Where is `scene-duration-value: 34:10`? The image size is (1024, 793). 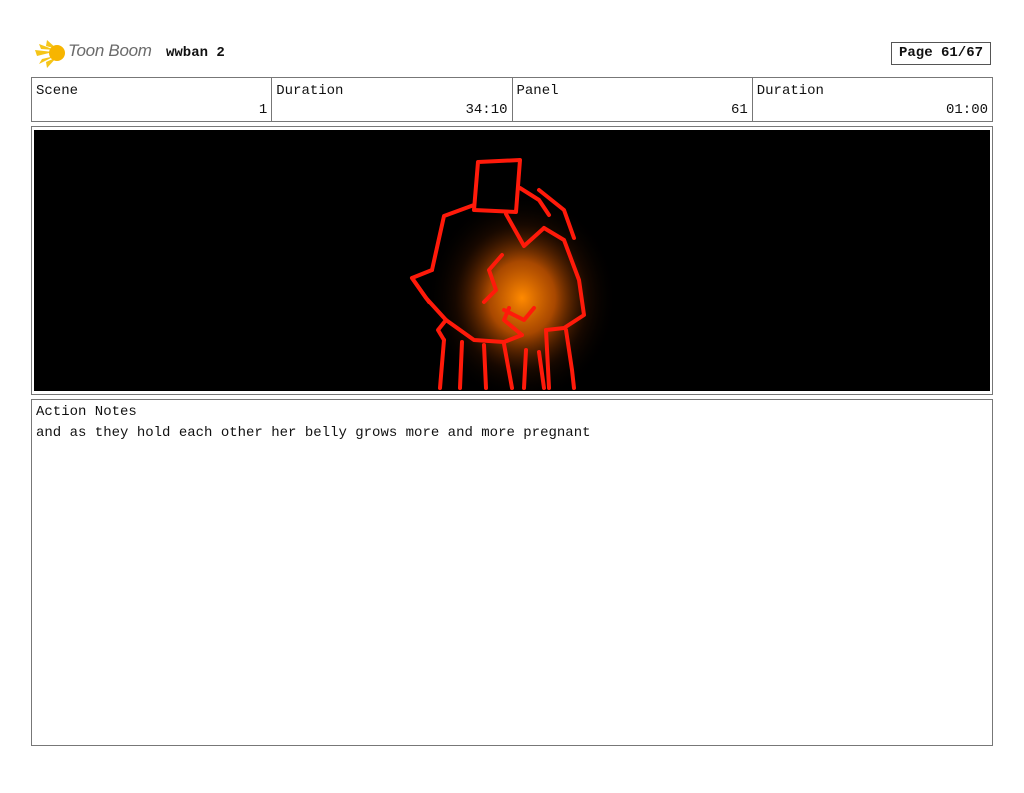 scene-duration-value: 34:10 is located at coordinates (486, 110).